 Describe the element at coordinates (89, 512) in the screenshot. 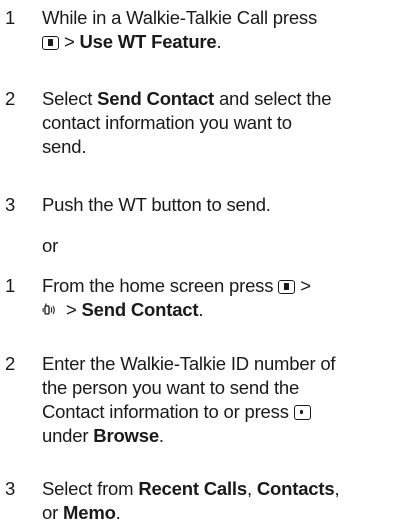

I see `option-memo: Memo` at that location.